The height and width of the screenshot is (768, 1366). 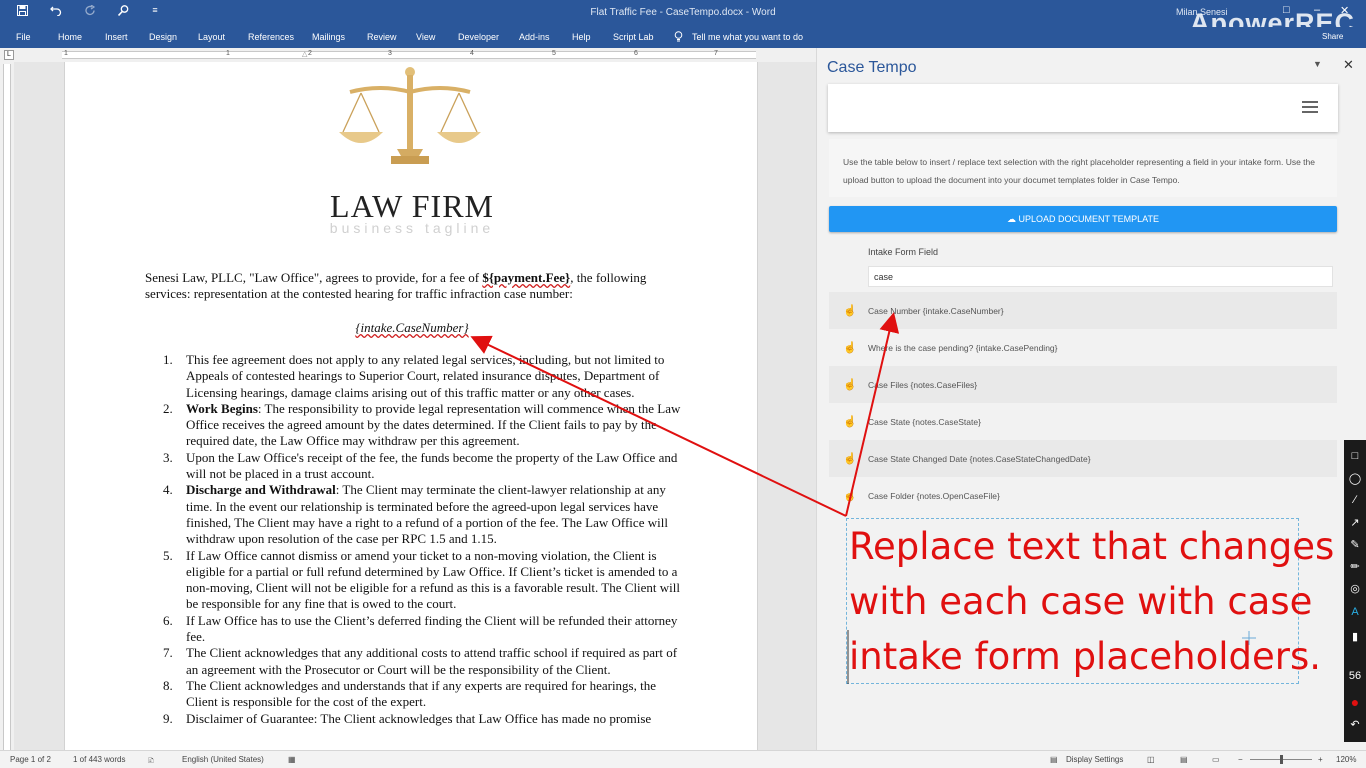 I want to click on zoom-slider-thumb, so click(x=1281, y=759).